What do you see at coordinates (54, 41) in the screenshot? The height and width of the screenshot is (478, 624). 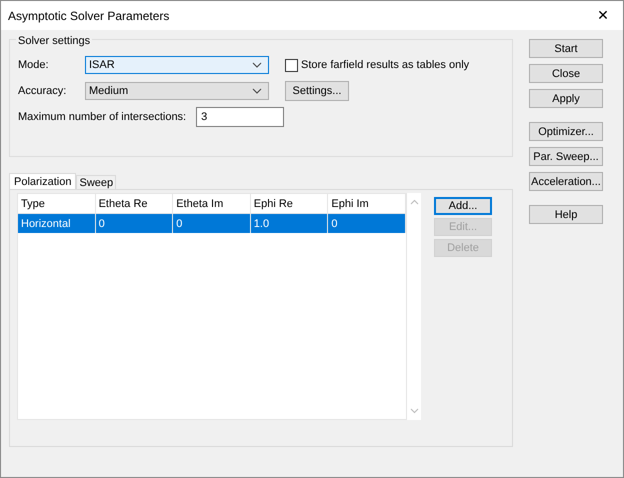 I see `group-title: Solver settings` at bounding box center [54, 41].